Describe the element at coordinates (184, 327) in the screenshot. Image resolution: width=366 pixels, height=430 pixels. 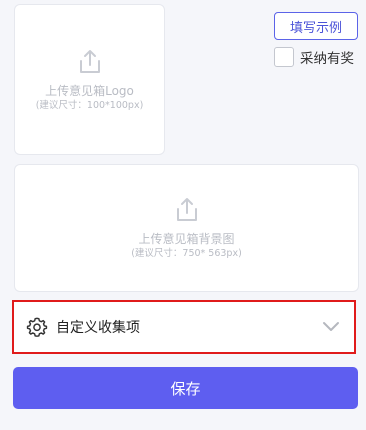
I see `custom-collect-dropdown: 自定义收集项` at that location.